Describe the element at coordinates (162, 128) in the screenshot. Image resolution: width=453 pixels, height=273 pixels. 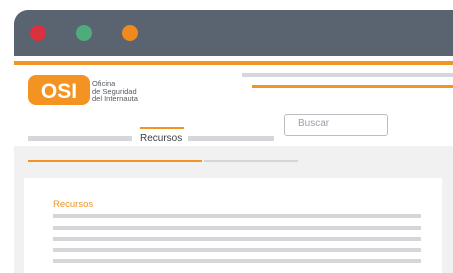
I see `nav-active-indicator` at that location.